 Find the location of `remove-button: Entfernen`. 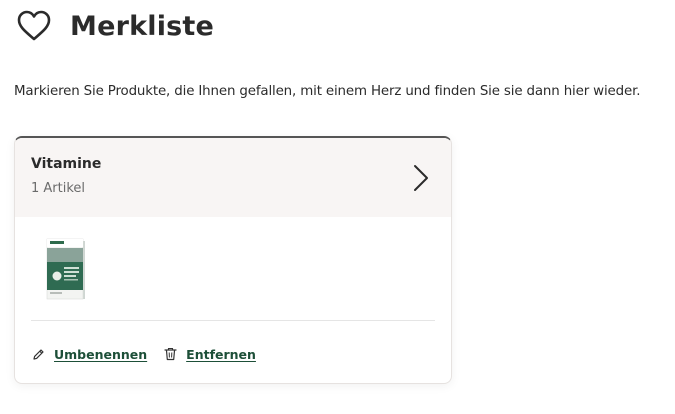

remove-button: Entfernen is located at coordinates (209, 354).